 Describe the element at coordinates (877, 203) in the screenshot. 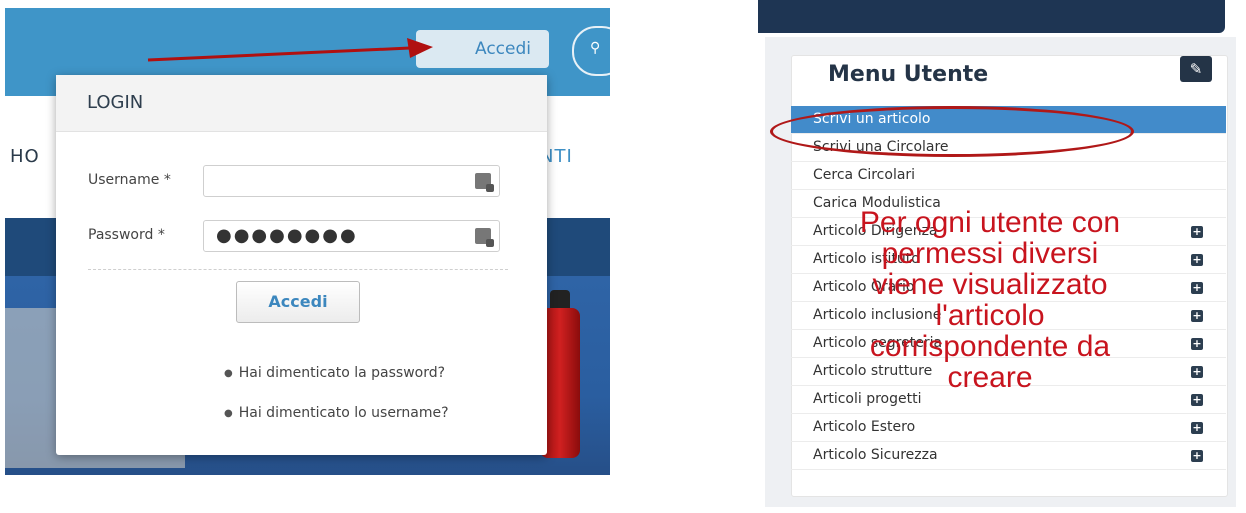

I see `menu-item-label: Carica Modulistica` at that location.